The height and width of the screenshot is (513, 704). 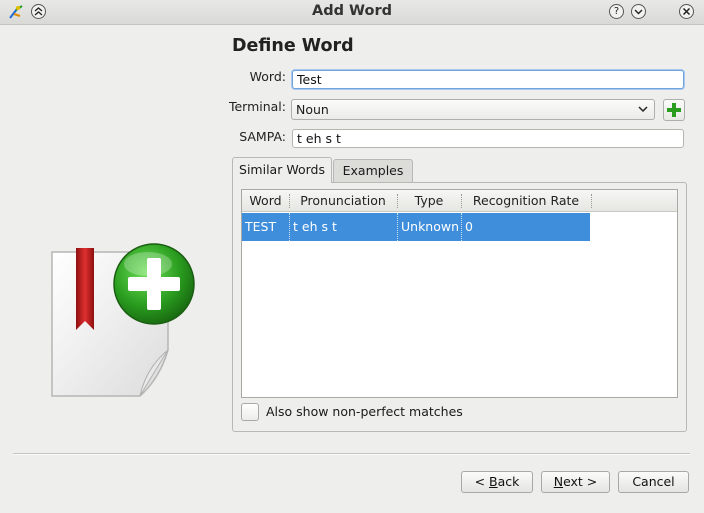 What do you see at coordinates (686, 11) in the screenshot?
I see `close-icon` at bounding box center [686, 11].